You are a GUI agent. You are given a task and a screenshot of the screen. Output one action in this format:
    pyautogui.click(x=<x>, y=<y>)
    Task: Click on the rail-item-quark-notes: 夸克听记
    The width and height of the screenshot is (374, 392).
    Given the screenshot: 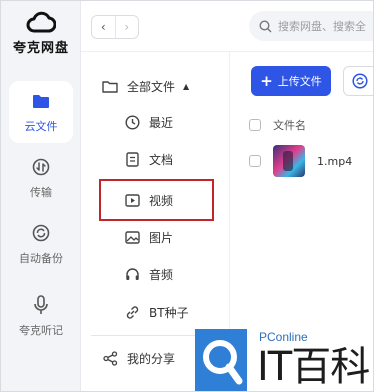 What is the action you would take?
    pyautogui.click(x=41, y=316)
    